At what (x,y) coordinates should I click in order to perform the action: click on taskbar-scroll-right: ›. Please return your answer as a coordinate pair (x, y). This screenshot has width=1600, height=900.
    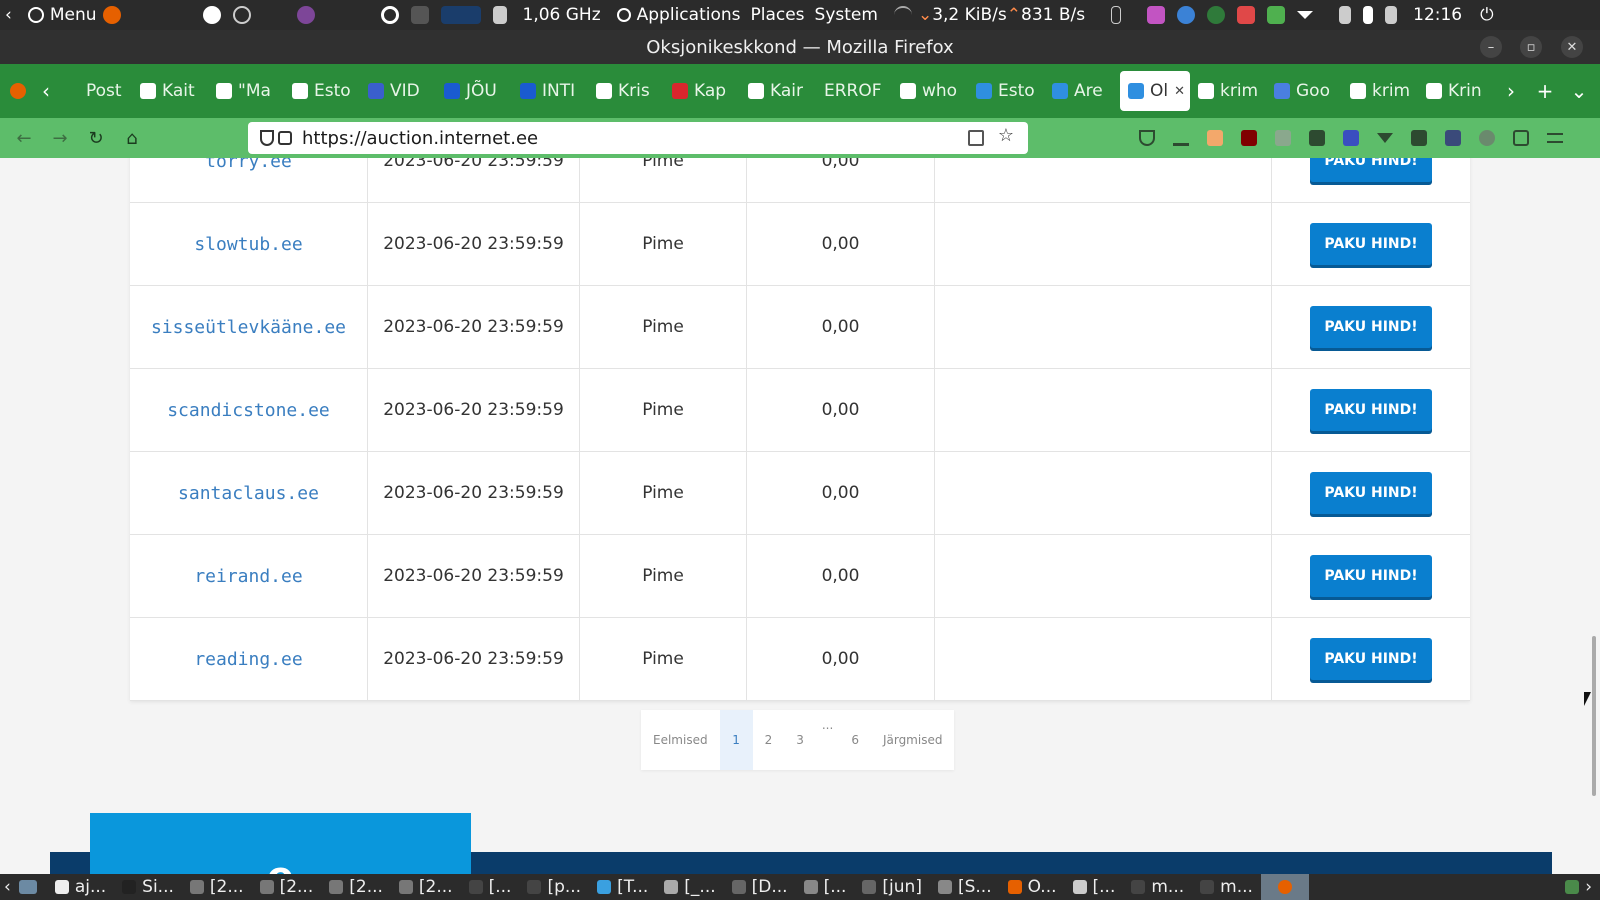
    Looking at the image, I should click on (1588, 887).